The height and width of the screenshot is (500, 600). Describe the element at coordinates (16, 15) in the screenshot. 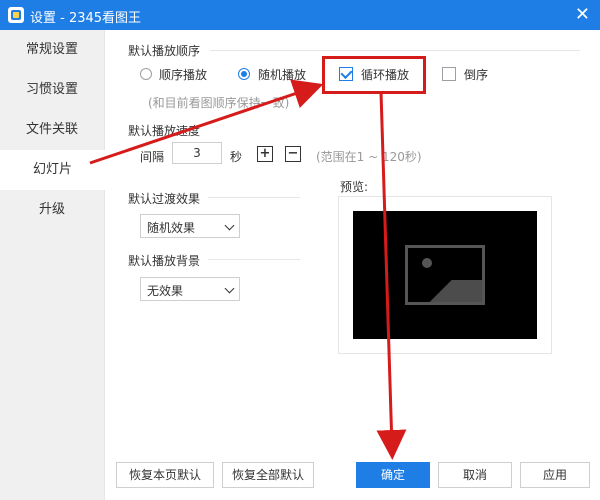

I see `app-icon` at that location.